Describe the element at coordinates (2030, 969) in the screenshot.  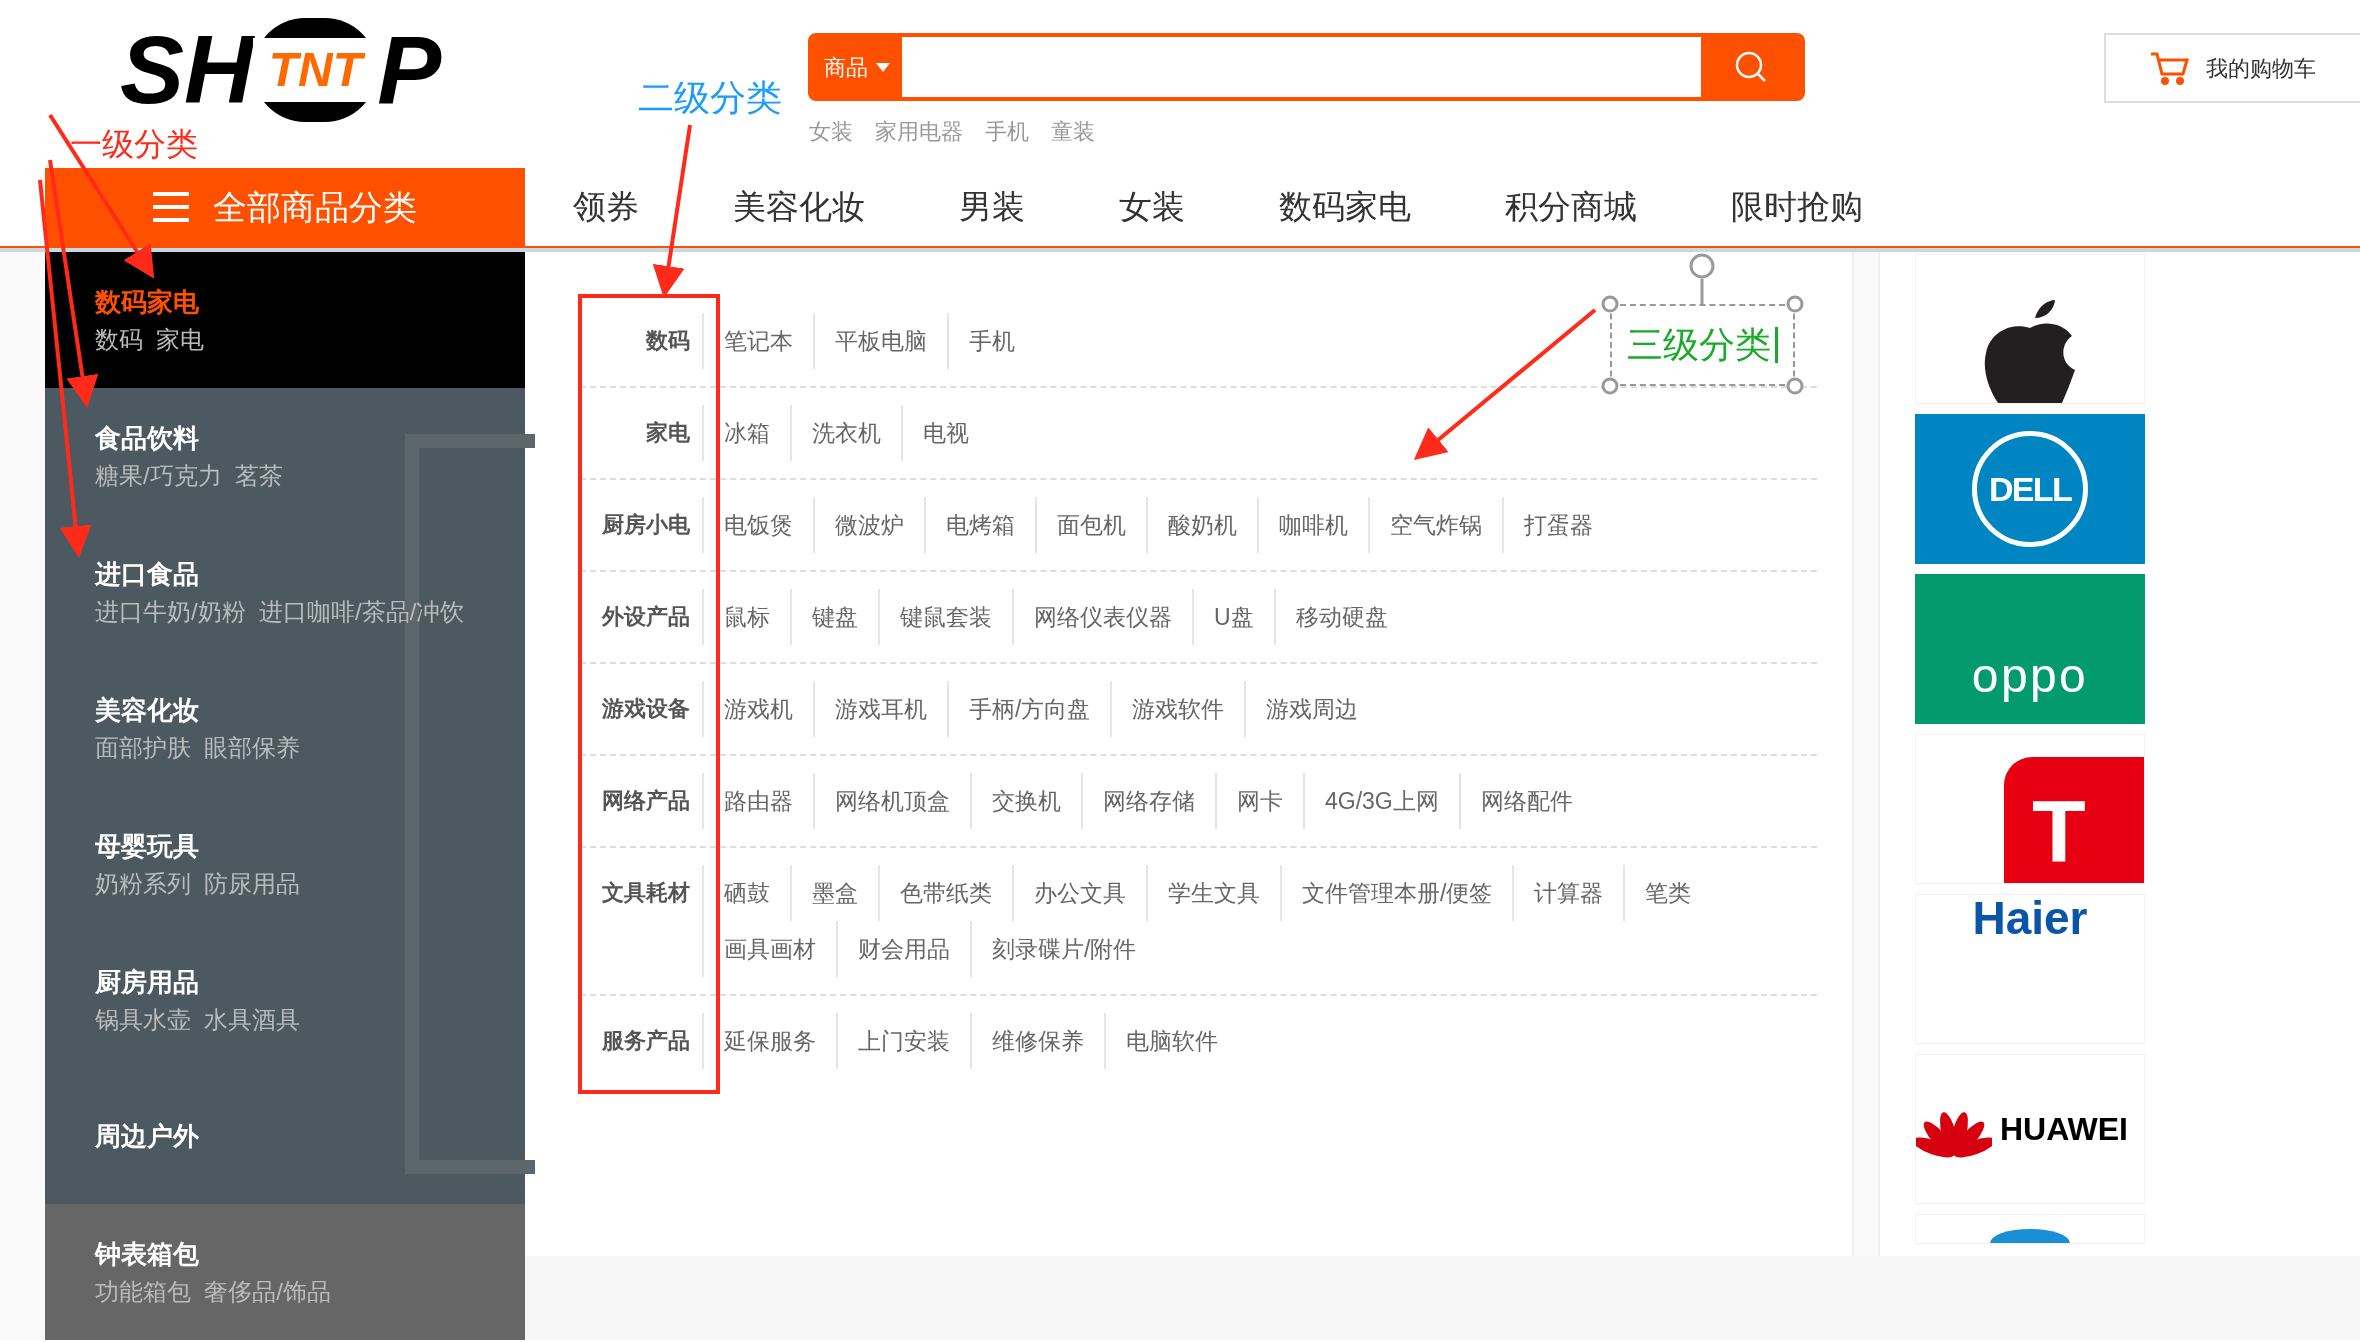
I see `brand-tile: Haier` at that location.